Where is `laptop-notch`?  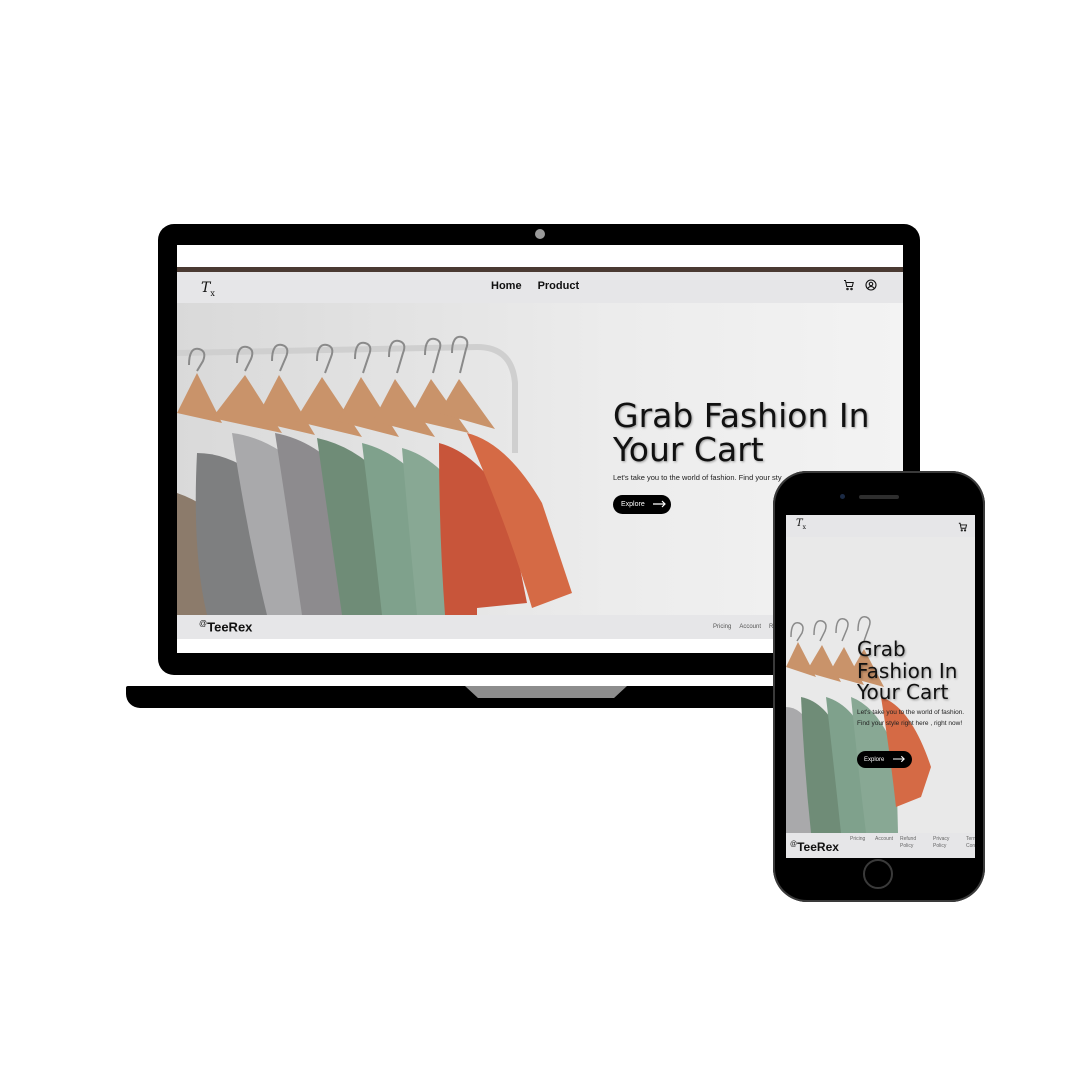 laptop-notch is located at coordinates (546, 692).